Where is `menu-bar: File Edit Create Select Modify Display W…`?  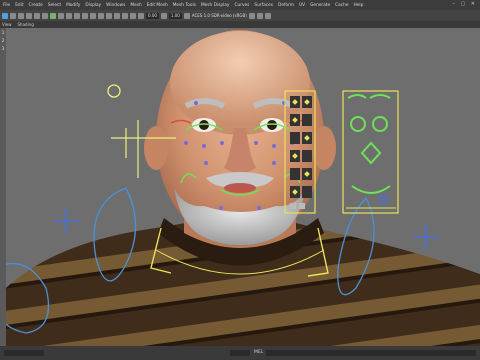 menu-bar: File Edit Create Select Modify Display W… is located at coordinates (240, 5).